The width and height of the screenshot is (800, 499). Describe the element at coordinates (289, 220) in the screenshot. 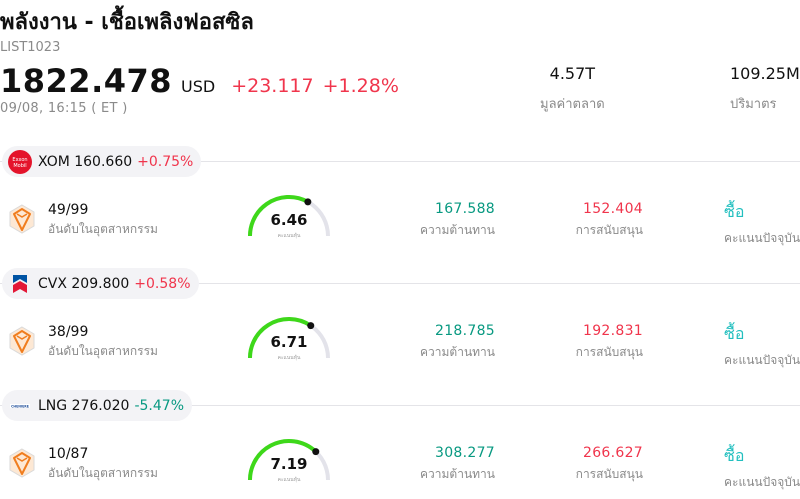

I see `stock-score-value: 6.46` at that location.